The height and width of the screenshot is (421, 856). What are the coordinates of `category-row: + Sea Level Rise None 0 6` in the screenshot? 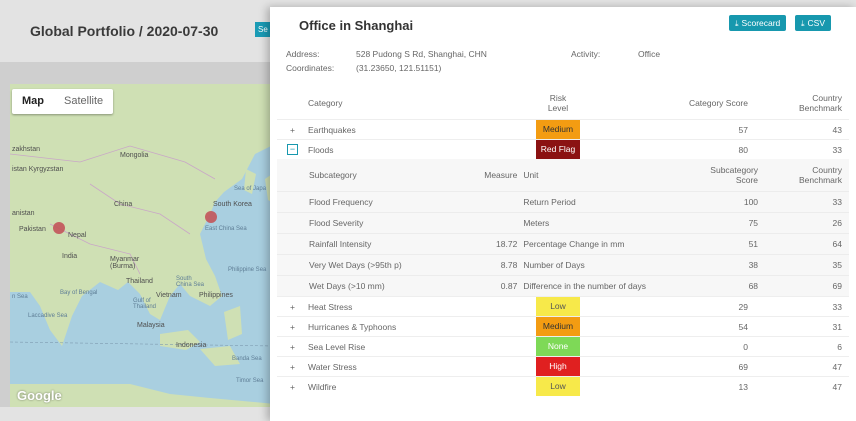 It's located at (563, 346).